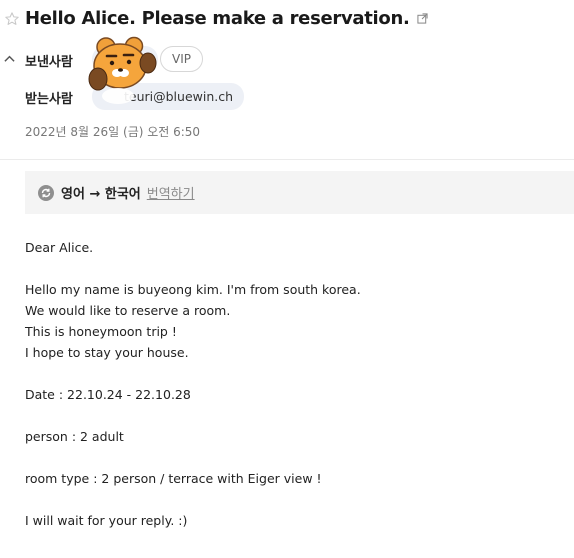  Describe the element at coordinates (113, 132) in the screenshot. I see `mail-date: 2022년 8월 26일 (금) 오전 6:50` at that location.